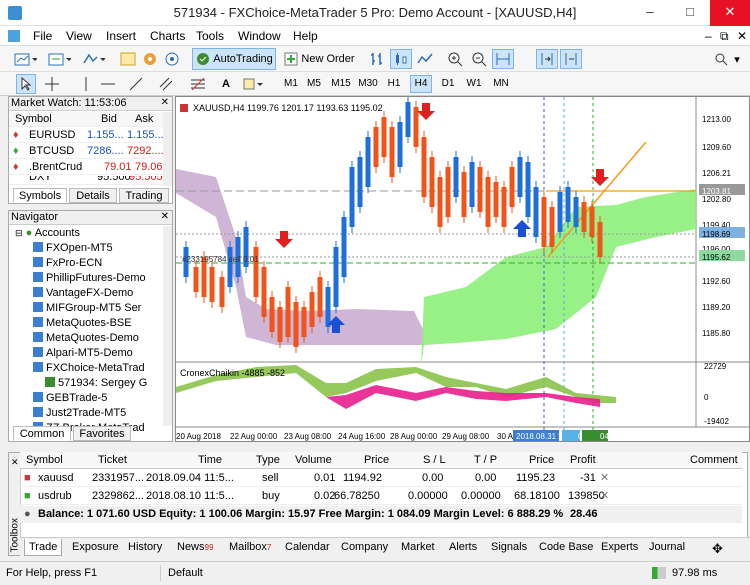  Describe the element at coordinates (541, 460) in the screenshot. I see `th-current-price: Price` at that location.